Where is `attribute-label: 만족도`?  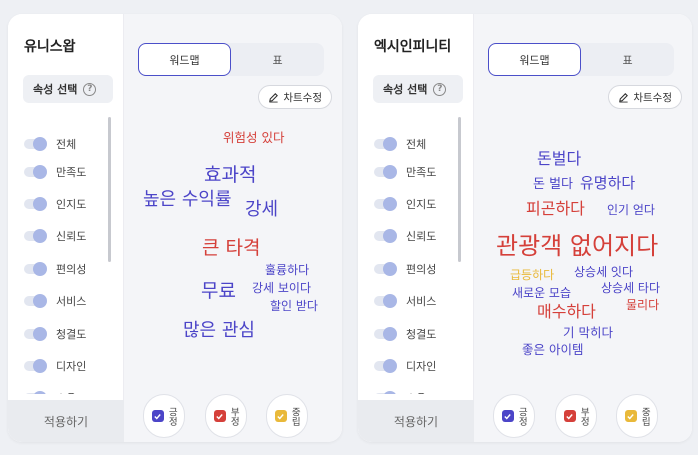 attribute-label: 만족도 is located at coordinates (421, 172).